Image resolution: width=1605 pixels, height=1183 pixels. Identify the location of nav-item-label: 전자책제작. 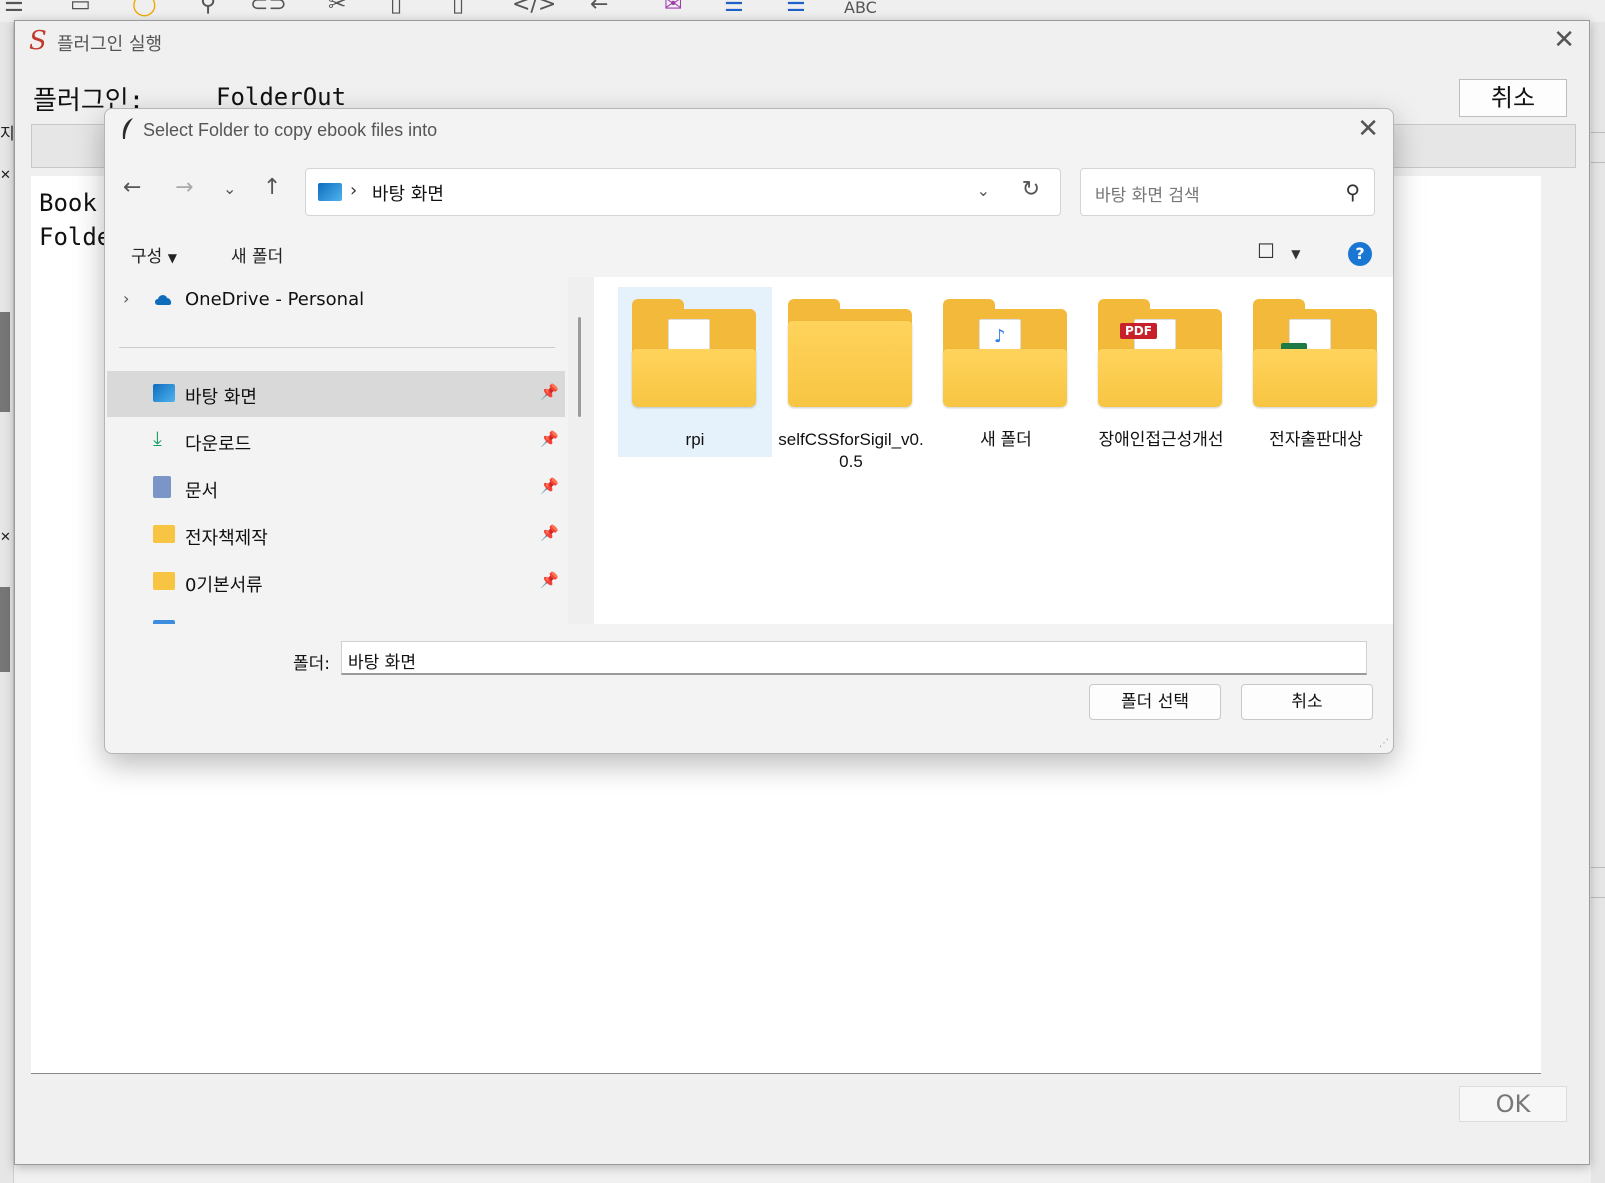
(226, 538).